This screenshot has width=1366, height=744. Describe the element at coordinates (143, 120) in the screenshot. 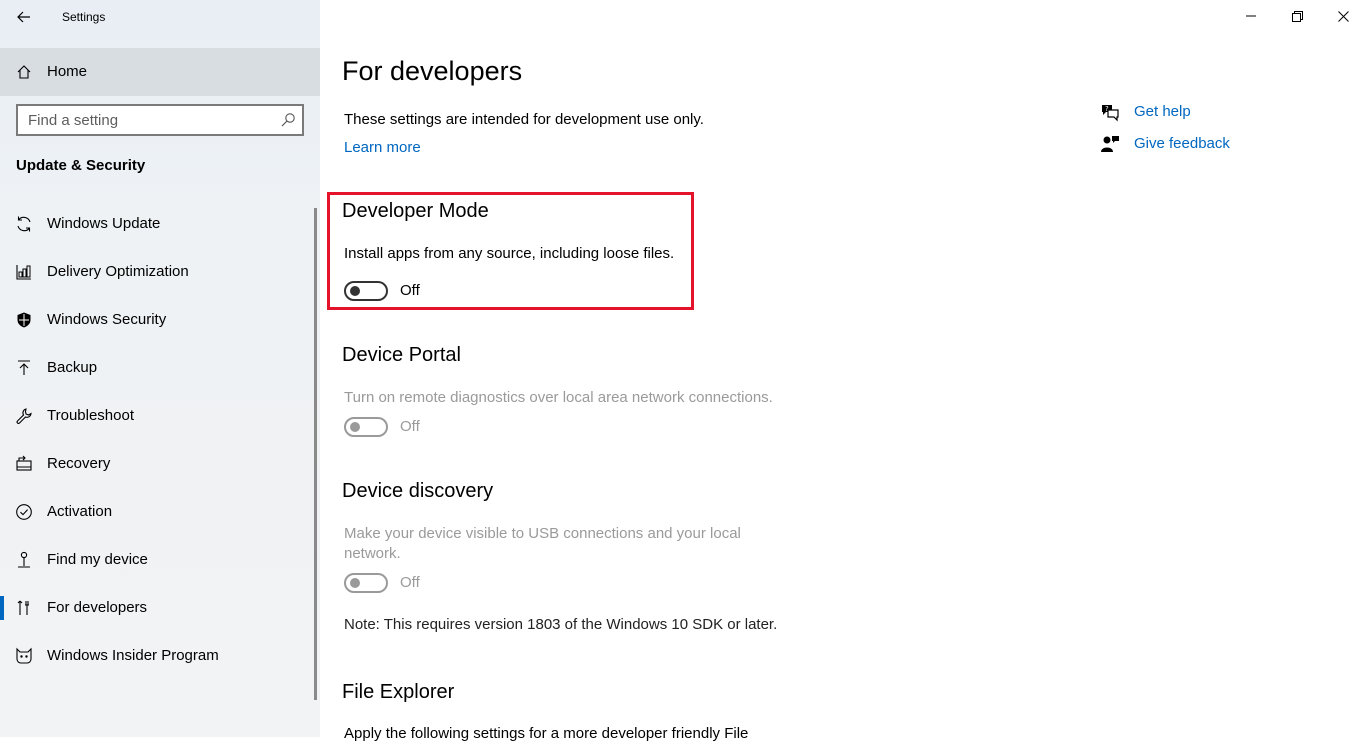

I see `search-input` at that location.